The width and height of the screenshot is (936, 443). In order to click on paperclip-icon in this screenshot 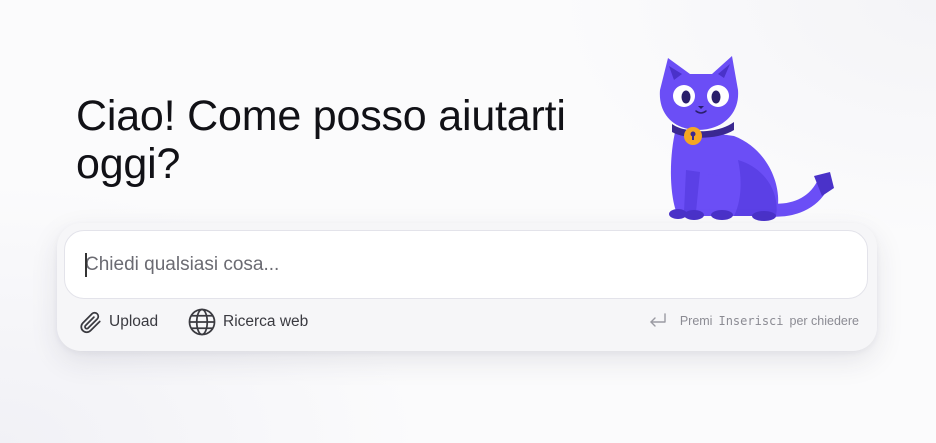, I will do `click(90, 322)`.